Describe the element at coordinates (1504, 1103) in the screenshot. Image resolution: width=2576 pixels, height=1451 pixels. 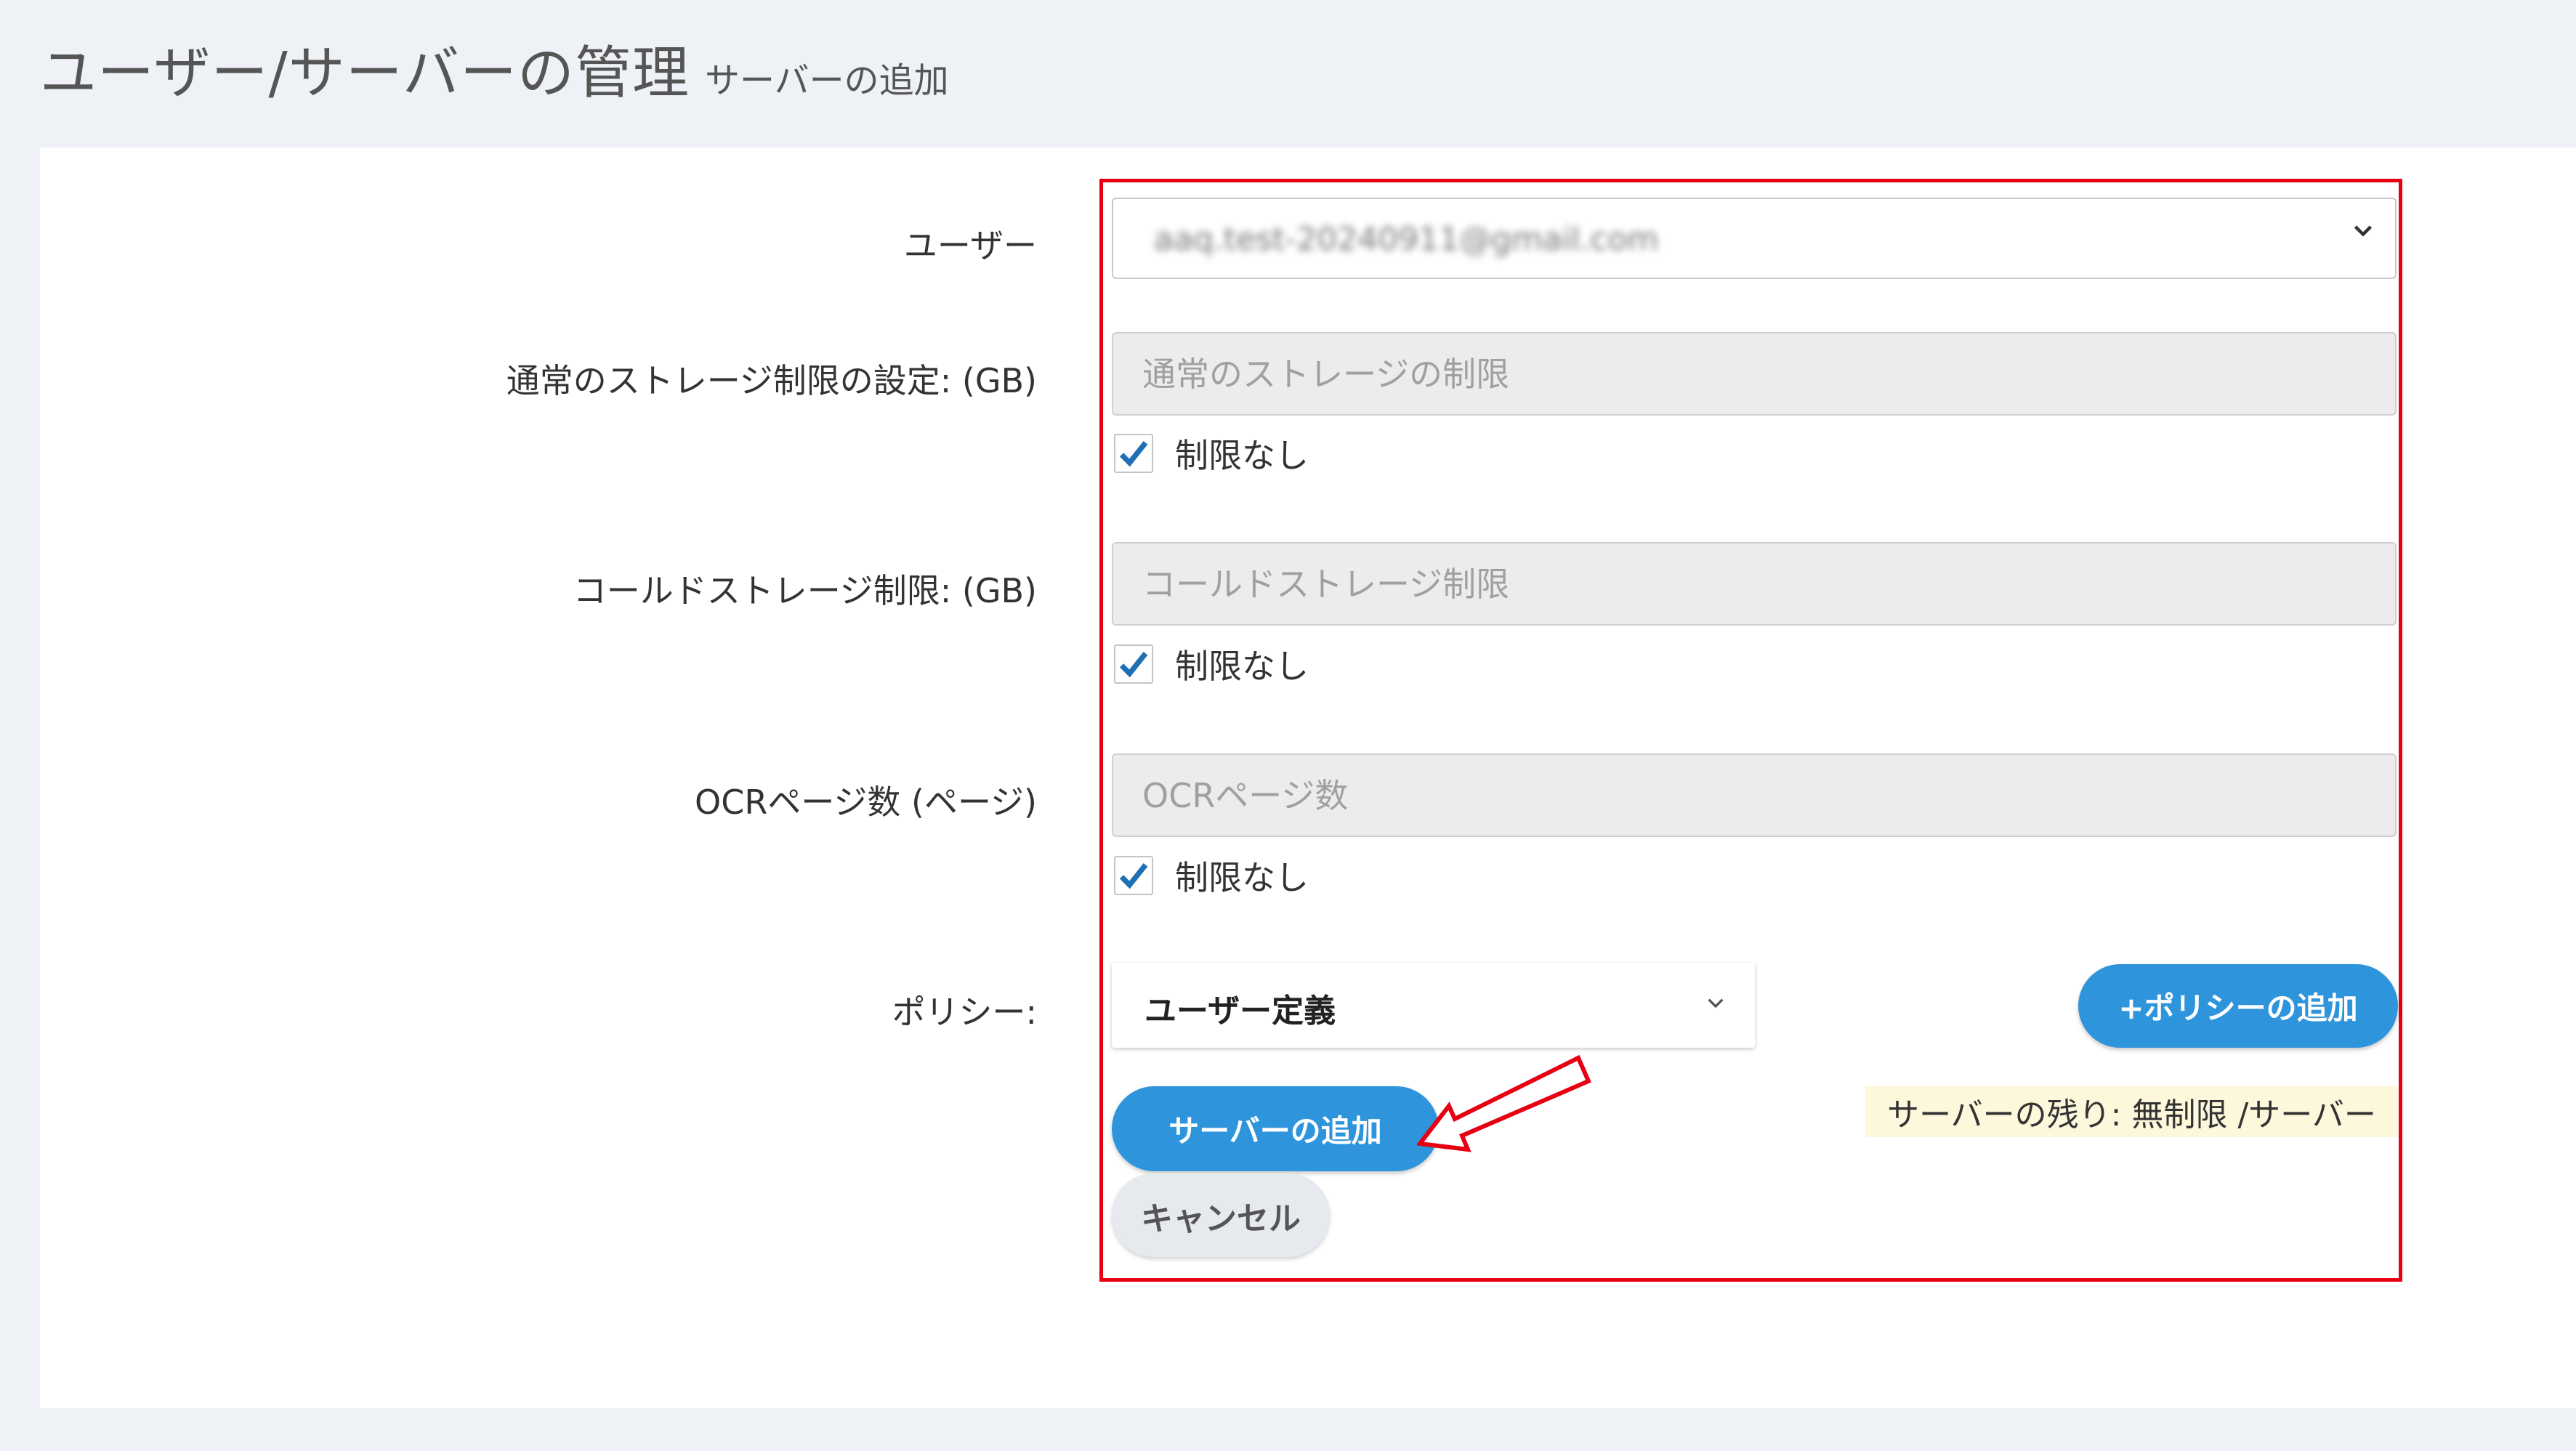
I see `red-arrow-icon` at that location.